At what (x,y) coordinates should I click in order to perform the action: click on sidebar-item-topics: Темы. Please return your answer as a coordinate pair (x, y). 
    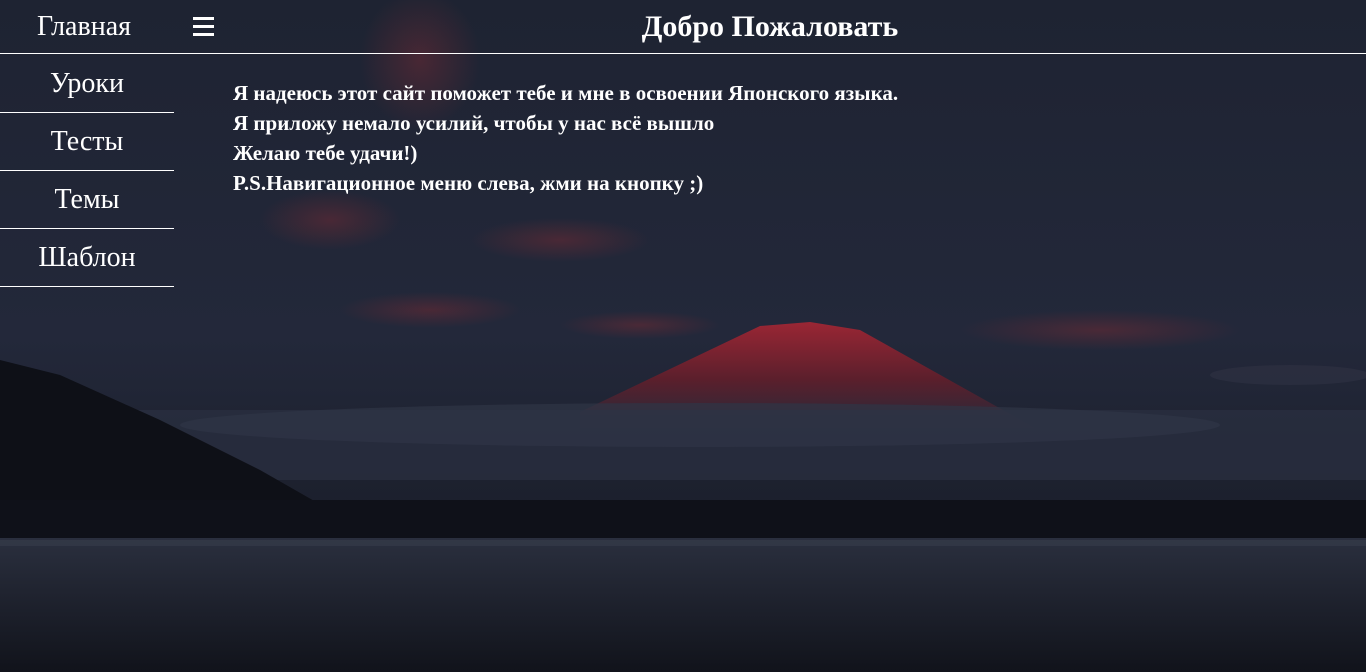
    Looking at the image, I should click on (87, 200).